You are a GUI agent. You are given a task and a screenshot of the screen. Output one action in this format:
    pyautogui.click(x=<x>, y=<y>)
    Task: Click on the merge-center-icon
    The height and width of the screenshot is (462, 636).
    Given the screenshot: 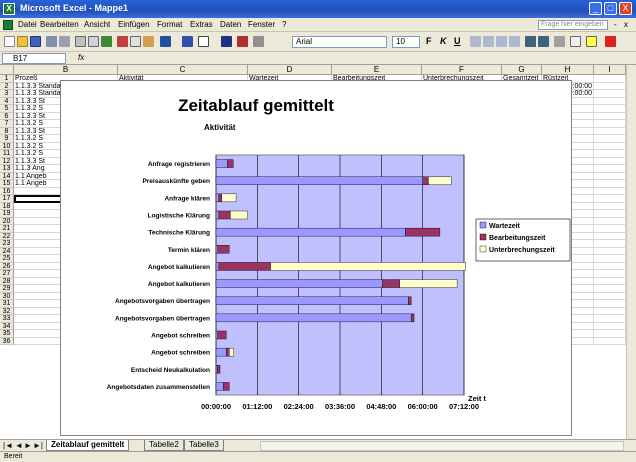 What is the action you would take?
    pyautogui.click(x=514, y=41)
    